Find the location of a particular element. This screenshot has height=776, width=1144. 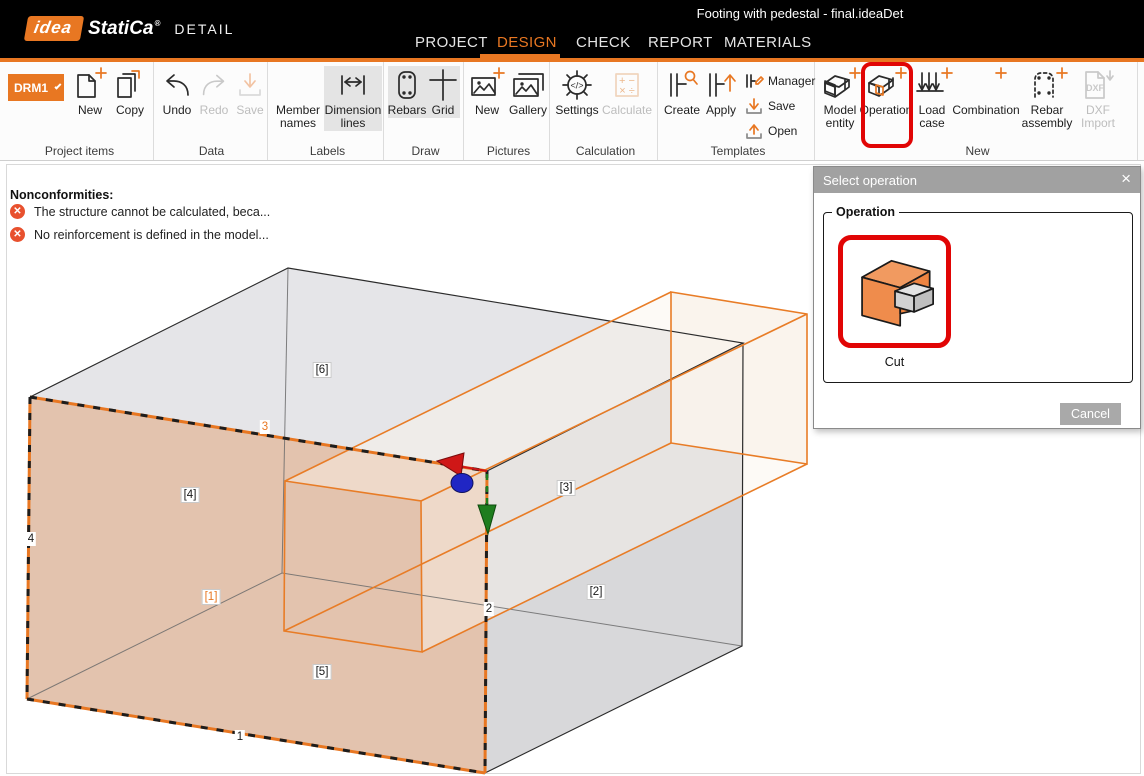

copy-project-item-button: Copy is located at coordinates (130, 92).